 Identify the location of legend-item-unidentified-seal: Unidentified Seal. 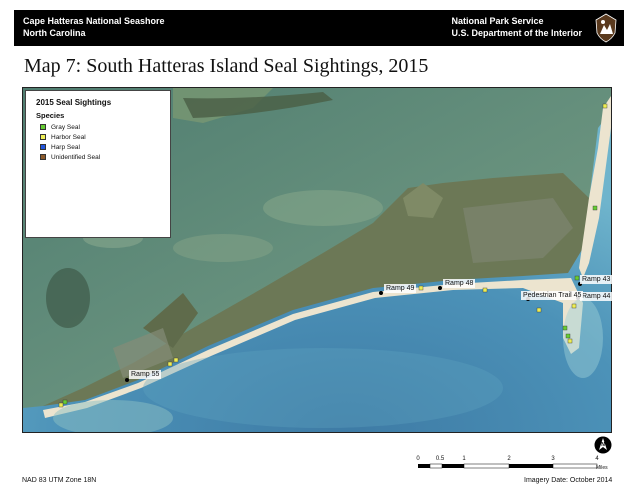
(70, 157).